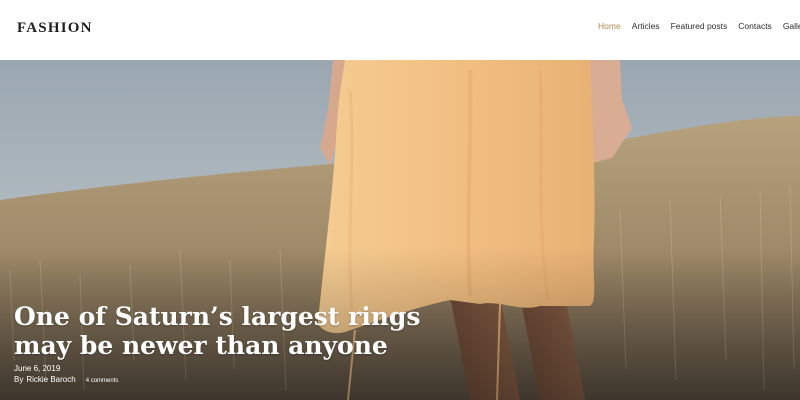 Image resolution: width=800 pixels, height=400 pixels. I want to click on site-logo: FASHION, so click(55, 28).